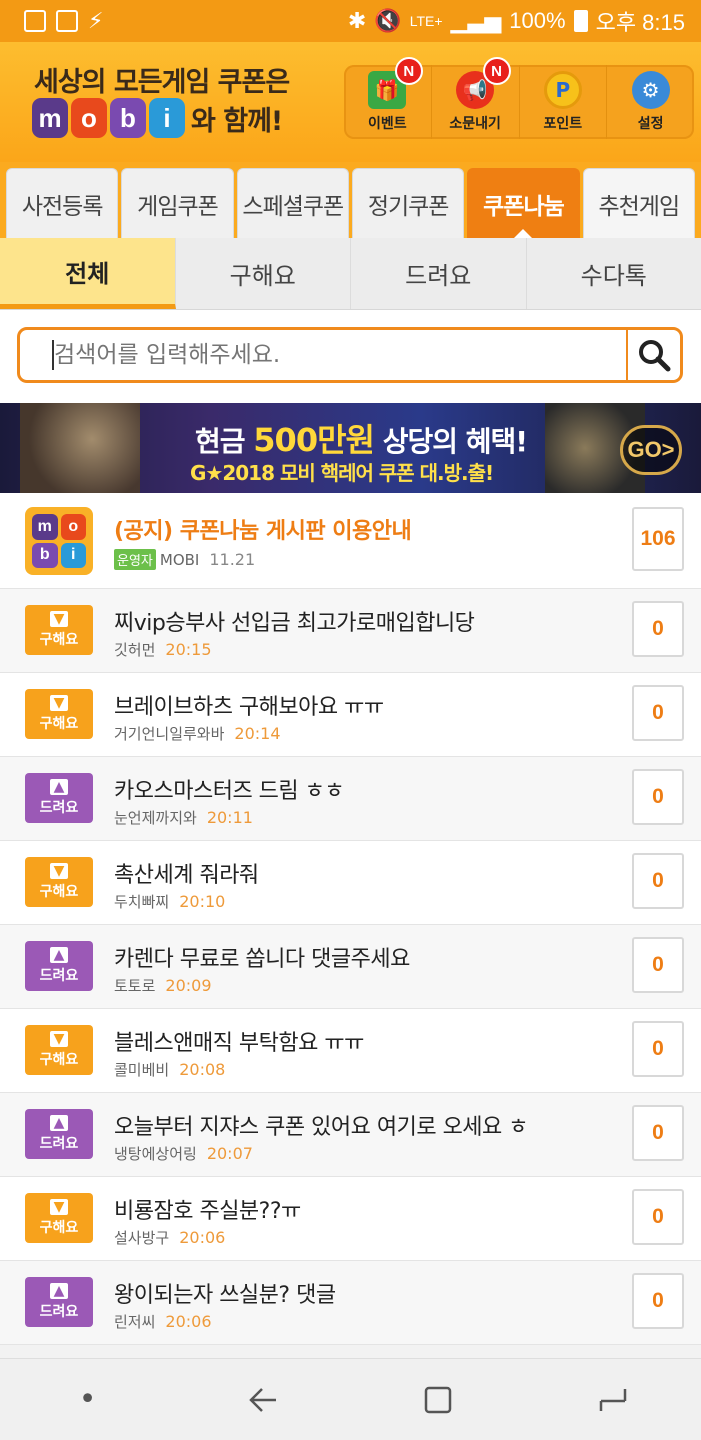 Image resolution: width=701 pixels, height=1440 pixels. I want to click on post-row: ▼ 구해요 찌vip승부사 선입금 최고가로매입합니당깃허먼 20:15 0, so click(350, 631).